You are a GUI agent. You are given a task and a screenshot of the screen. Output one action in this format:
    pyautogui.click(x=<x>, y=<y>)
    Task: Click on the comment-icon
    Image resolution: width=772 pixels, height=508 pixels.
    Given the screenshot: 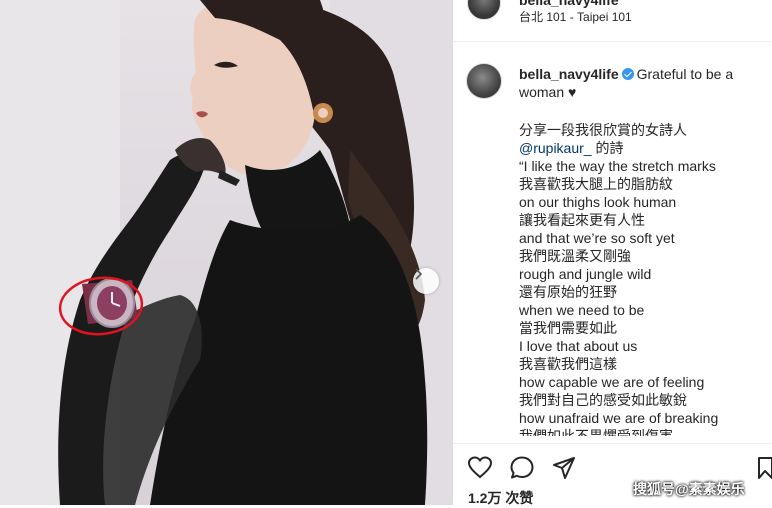 What is the action you would take?
    pyautogui.click(x=522, y=467)
    